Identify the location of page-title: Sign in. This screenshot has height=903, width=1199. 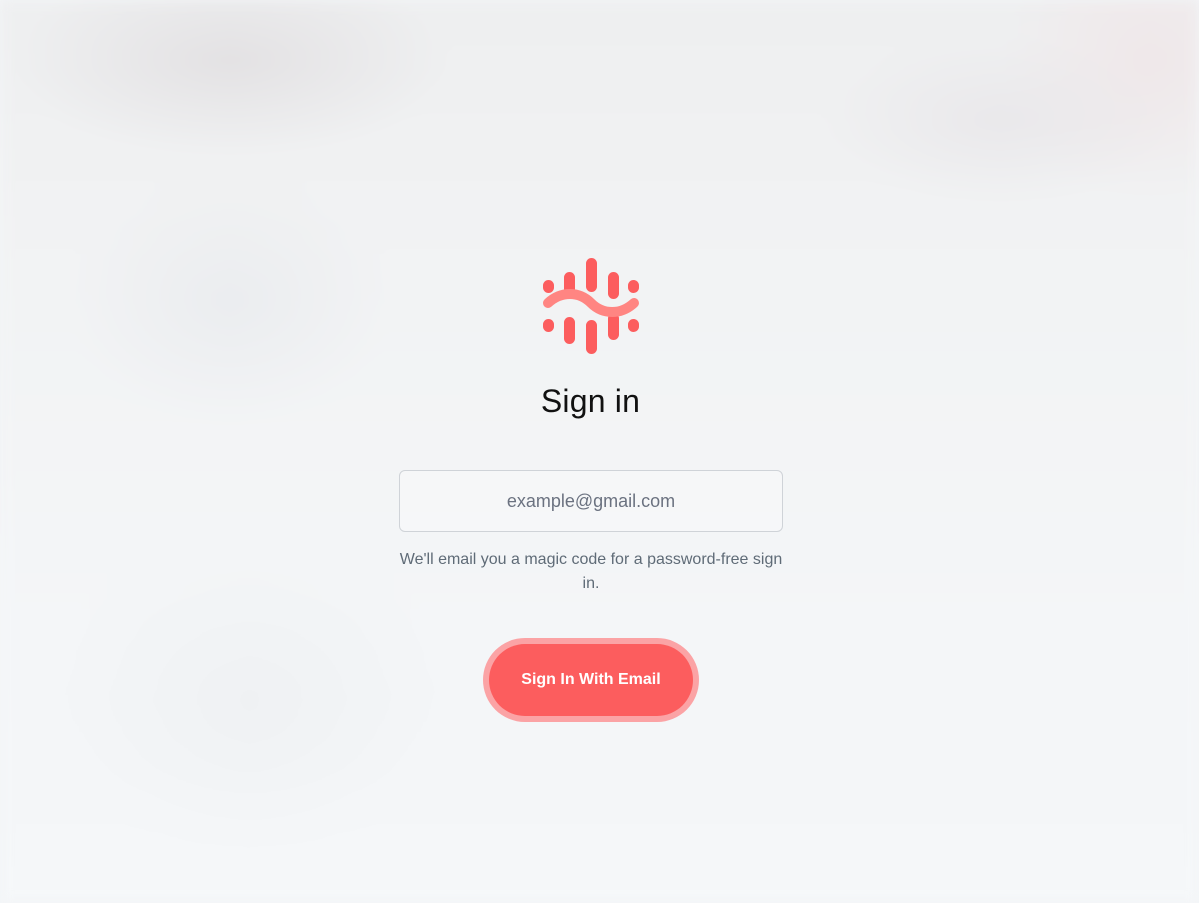
(590, 401).